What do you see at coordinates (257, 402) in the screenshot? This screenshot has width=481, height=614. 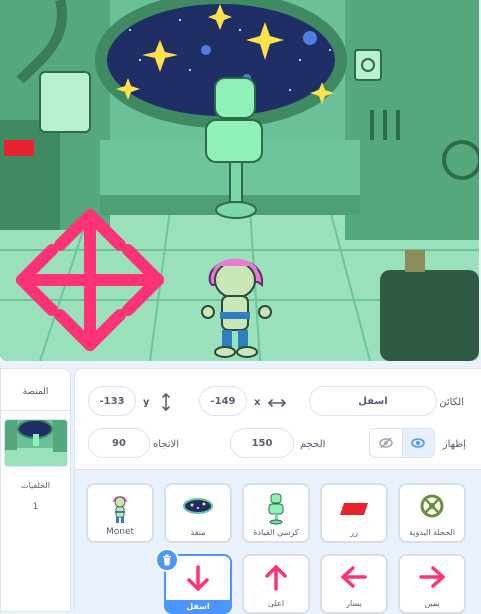 I see `x-label: x` at bounding box center [257, 402].